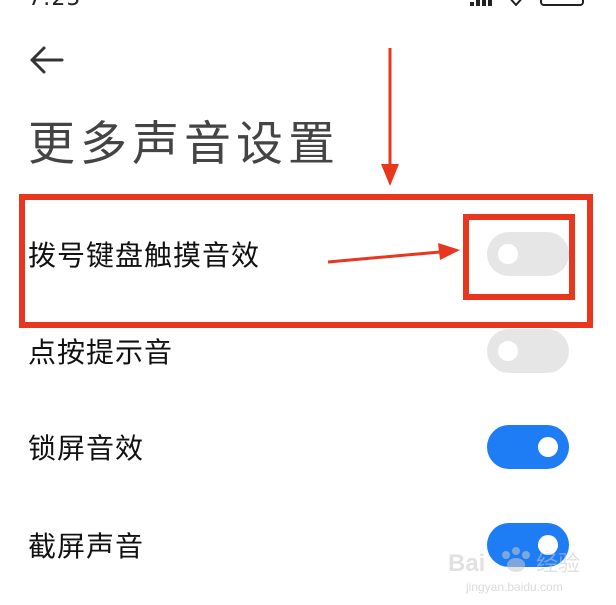 The image size is (616, 605). I want to click on arrow-left-icon, so click(47, 60).